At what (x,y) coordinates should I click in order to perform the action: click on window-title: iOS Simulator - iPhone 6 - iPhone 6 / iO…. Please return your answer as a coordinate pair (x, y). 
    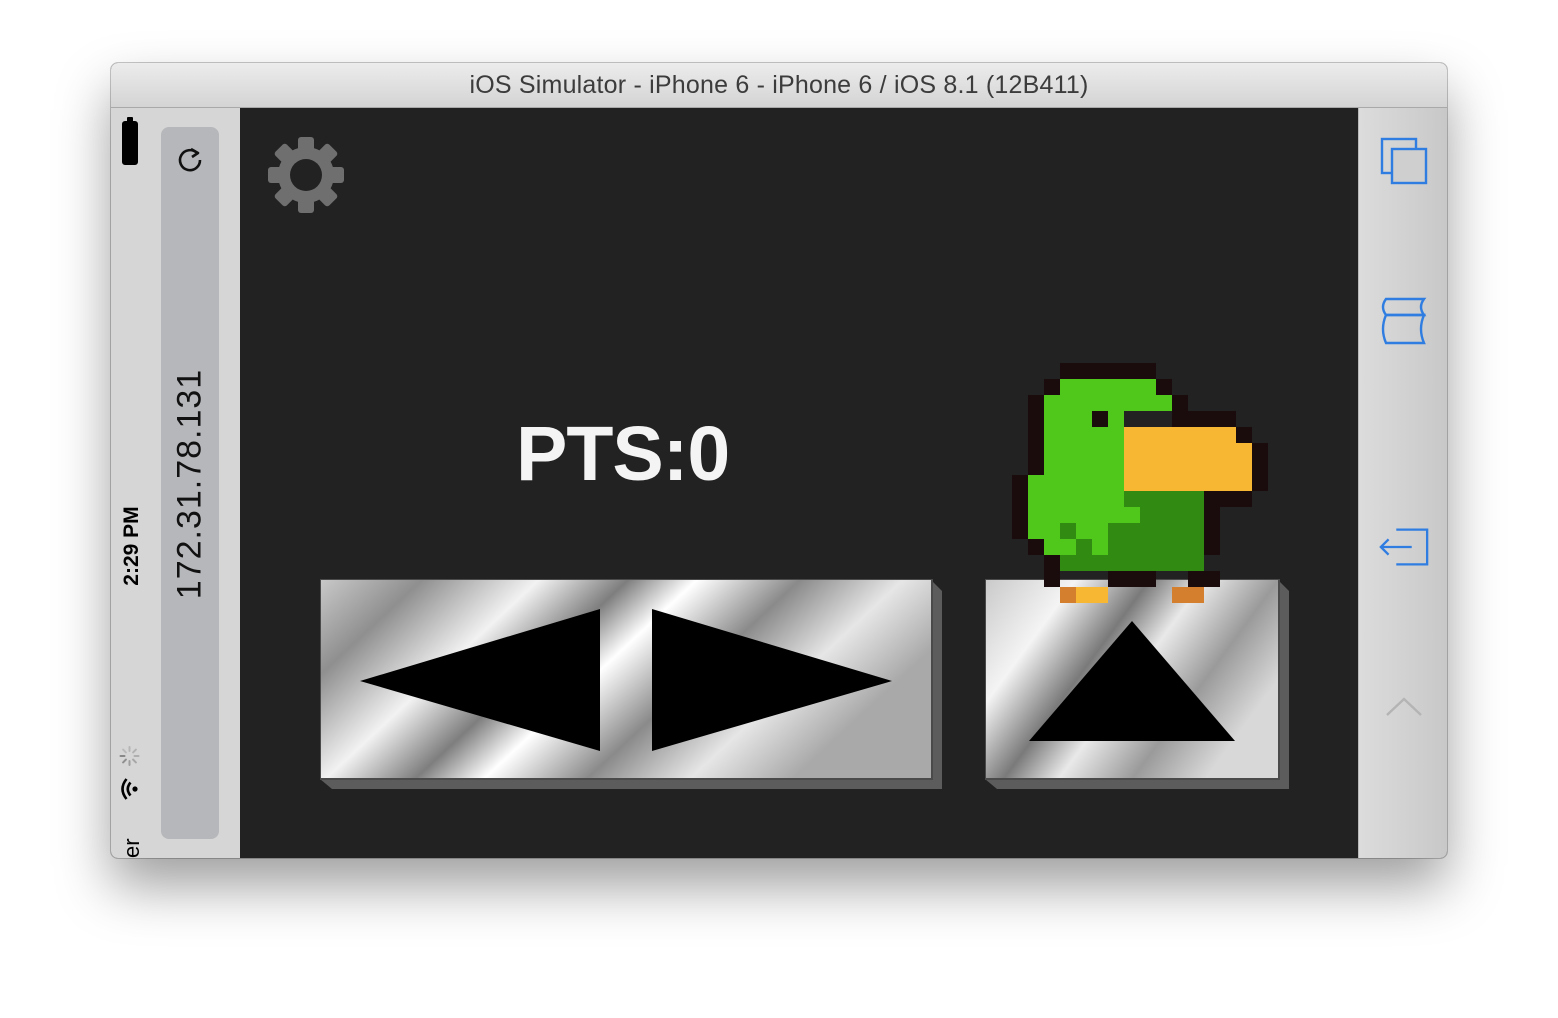
    Looking at the image, I should click on (779, 84).